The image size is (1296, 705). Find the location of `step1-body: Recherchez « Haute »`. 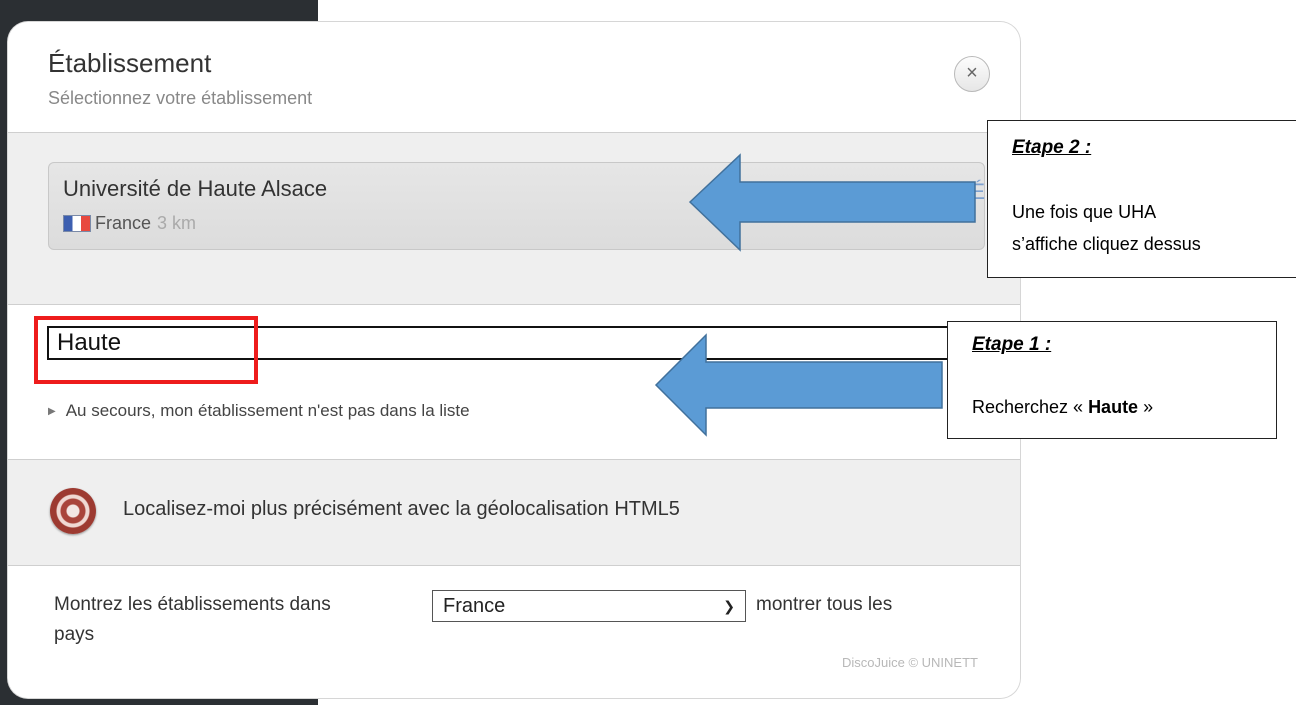

step1-body: Recherchez « Haute » is located at coordinates (1062, 407).